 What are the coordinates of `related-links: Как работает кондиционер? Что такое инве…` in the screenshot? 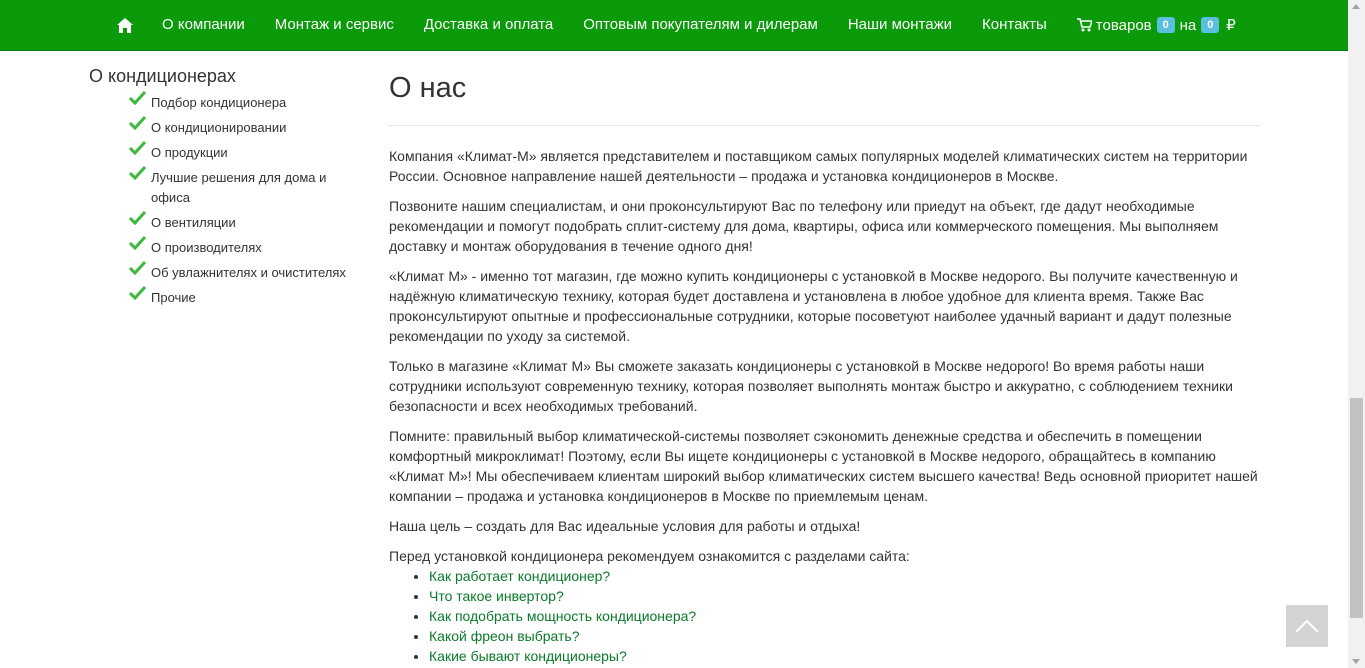 It's located at (824, 616).